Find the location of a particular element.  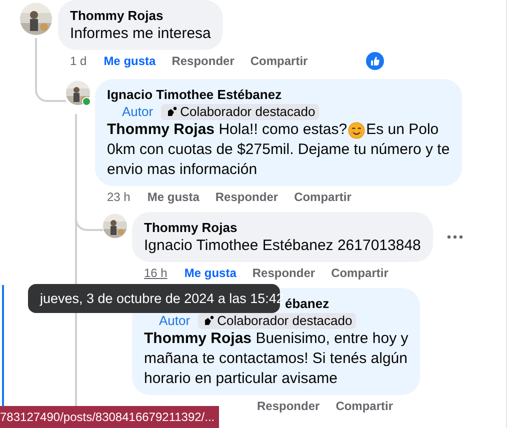

timestamp-link: 23 h is located at coordinates (118, 197).